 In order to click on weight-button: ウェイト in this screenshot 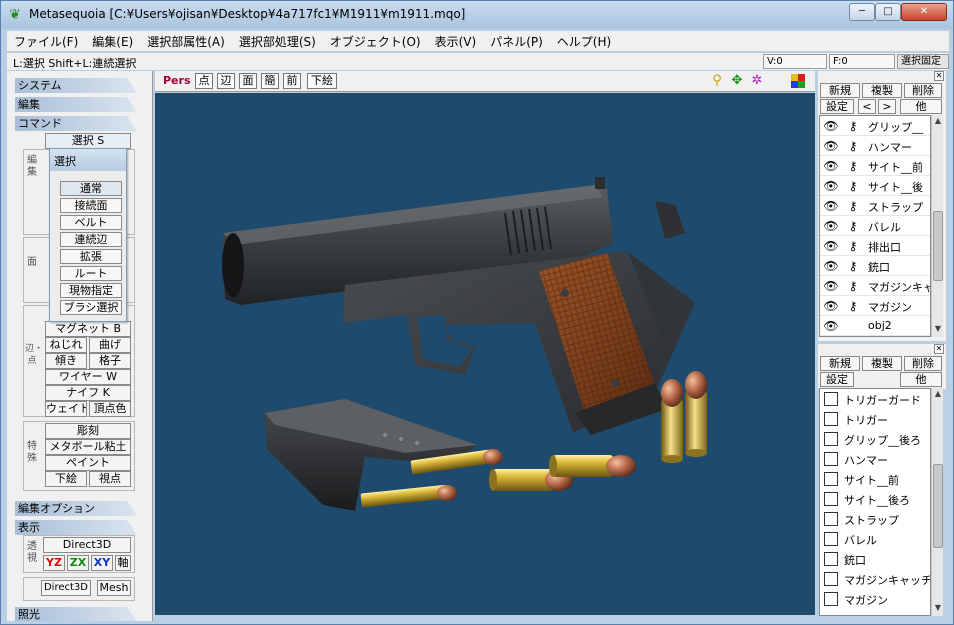, I will do `click(66, 409)`.